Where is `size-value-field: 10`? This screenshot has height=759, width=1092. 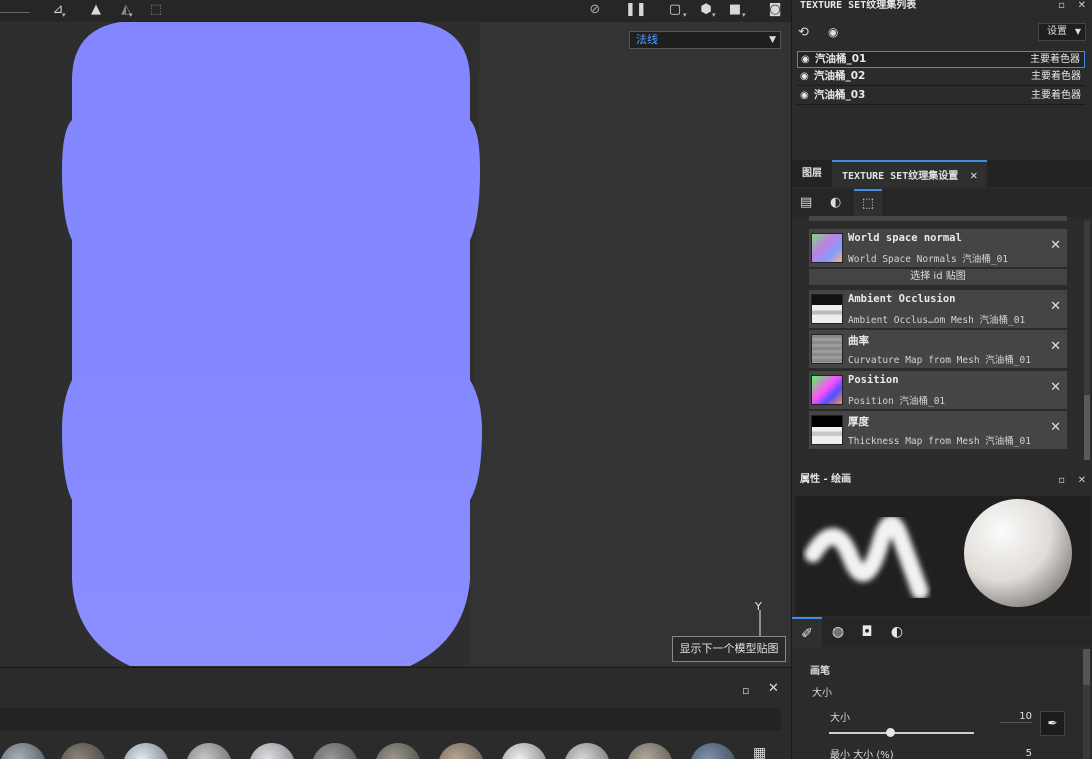
size-value-field: 10 is located at coordinates (1016, 717).